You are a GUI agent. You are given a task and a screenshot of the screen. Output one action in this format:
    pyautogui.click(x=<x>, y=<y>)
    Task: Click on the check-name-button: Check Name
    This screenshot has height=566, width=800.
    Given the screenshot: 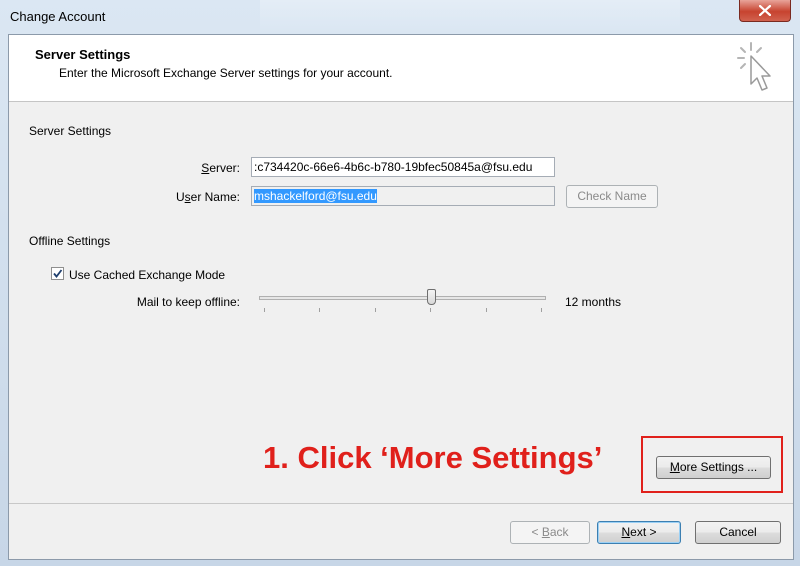 What is the action you would take?
    pyautogui.click(x=612, y=196)
    